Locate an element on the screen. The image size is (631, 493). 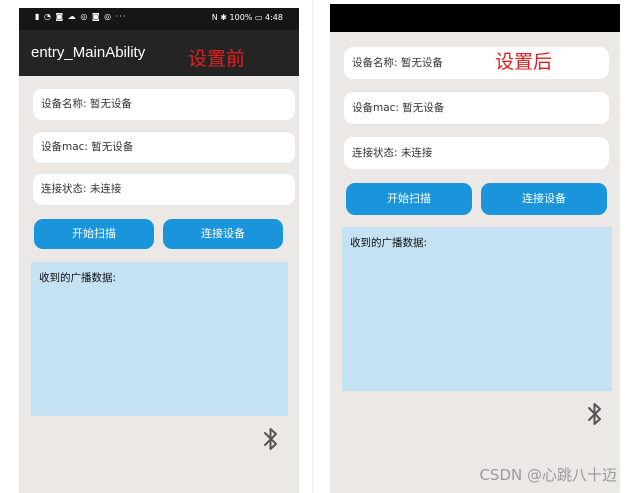
status-battery-time: N ✱ 100% ▭ 4:48 is located at coordinates (247, 17).